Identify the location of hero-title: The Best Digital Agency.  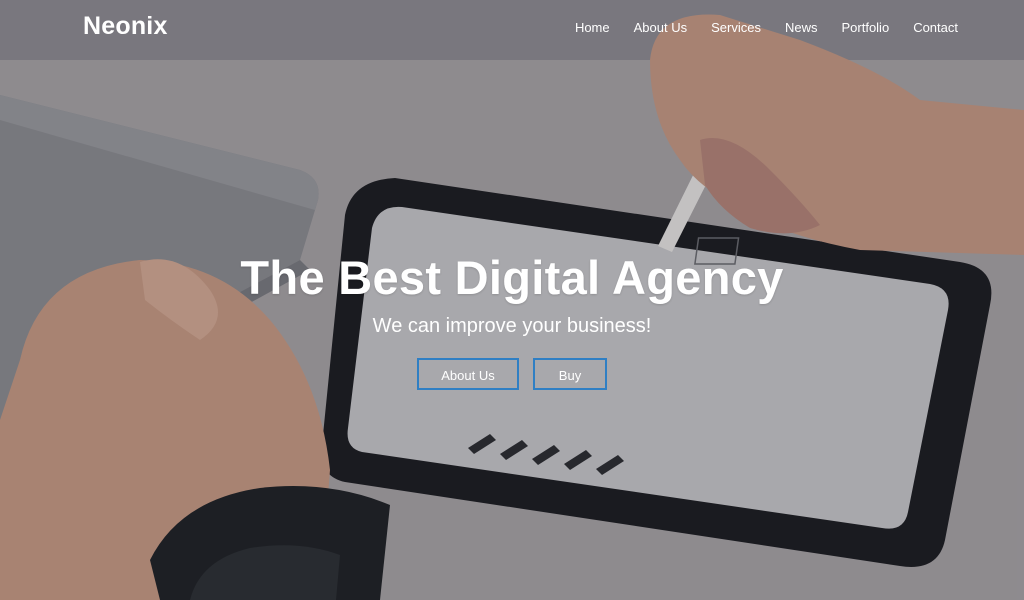
(512, 277).